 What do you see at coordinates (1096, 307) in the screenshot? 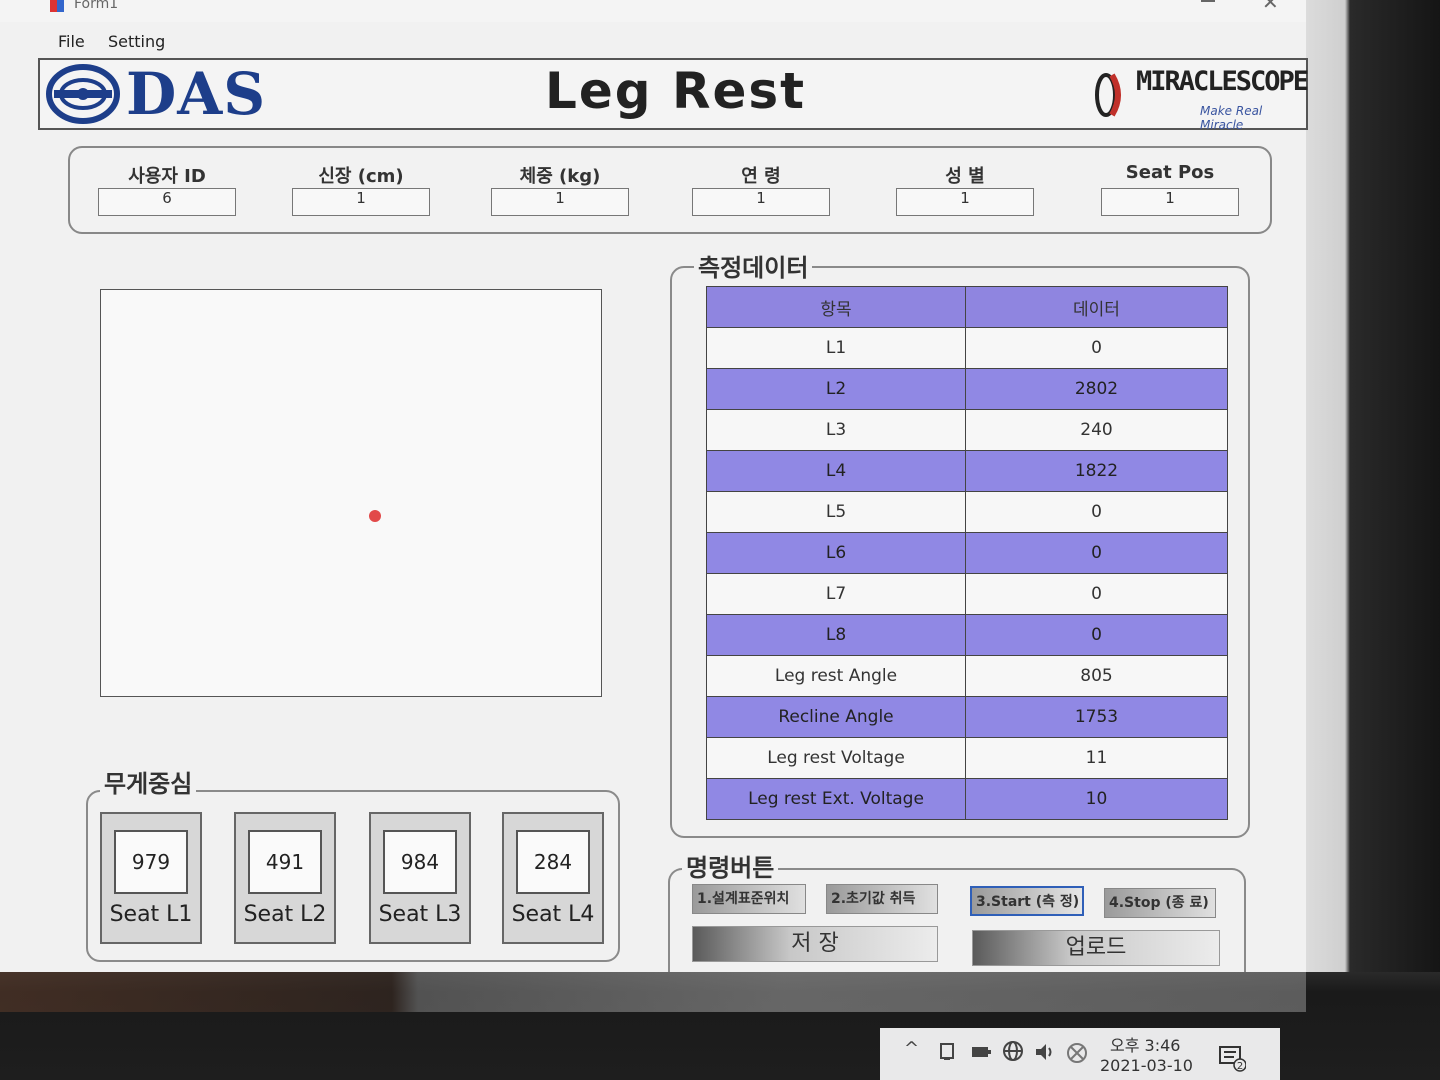
I see `header-data: 데이터` at bounding box center [1096, 307].